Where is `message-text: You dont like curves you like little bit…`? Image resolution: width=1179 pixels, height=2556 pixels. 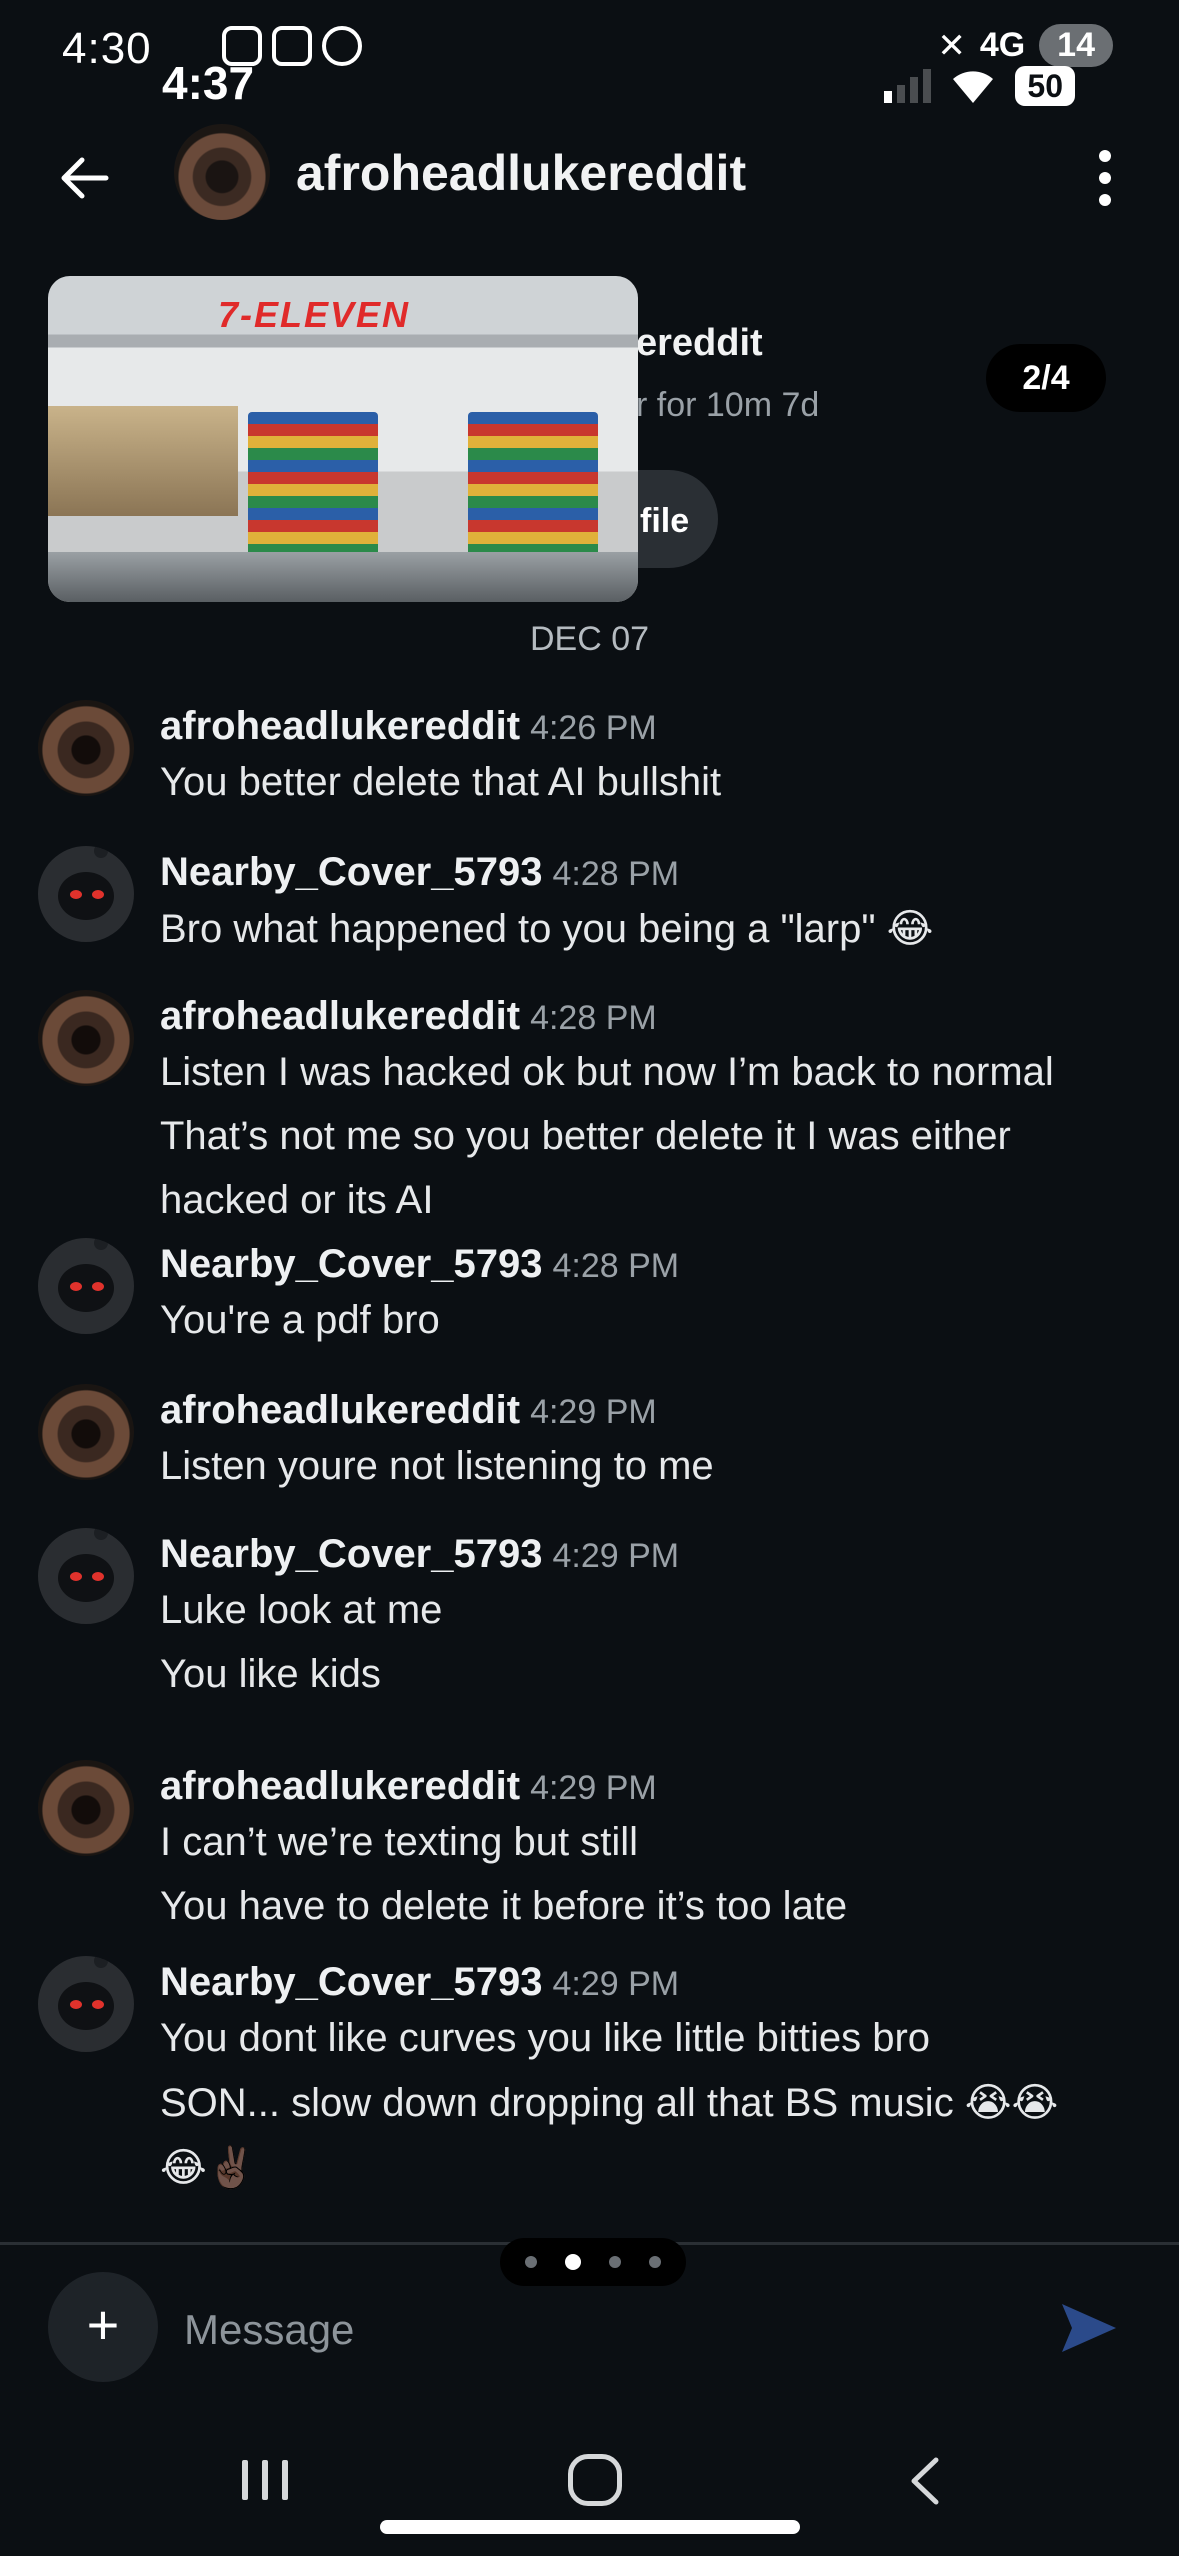
message-text: You dont like curves you like little bit… is located at coordinates (545, 2038).